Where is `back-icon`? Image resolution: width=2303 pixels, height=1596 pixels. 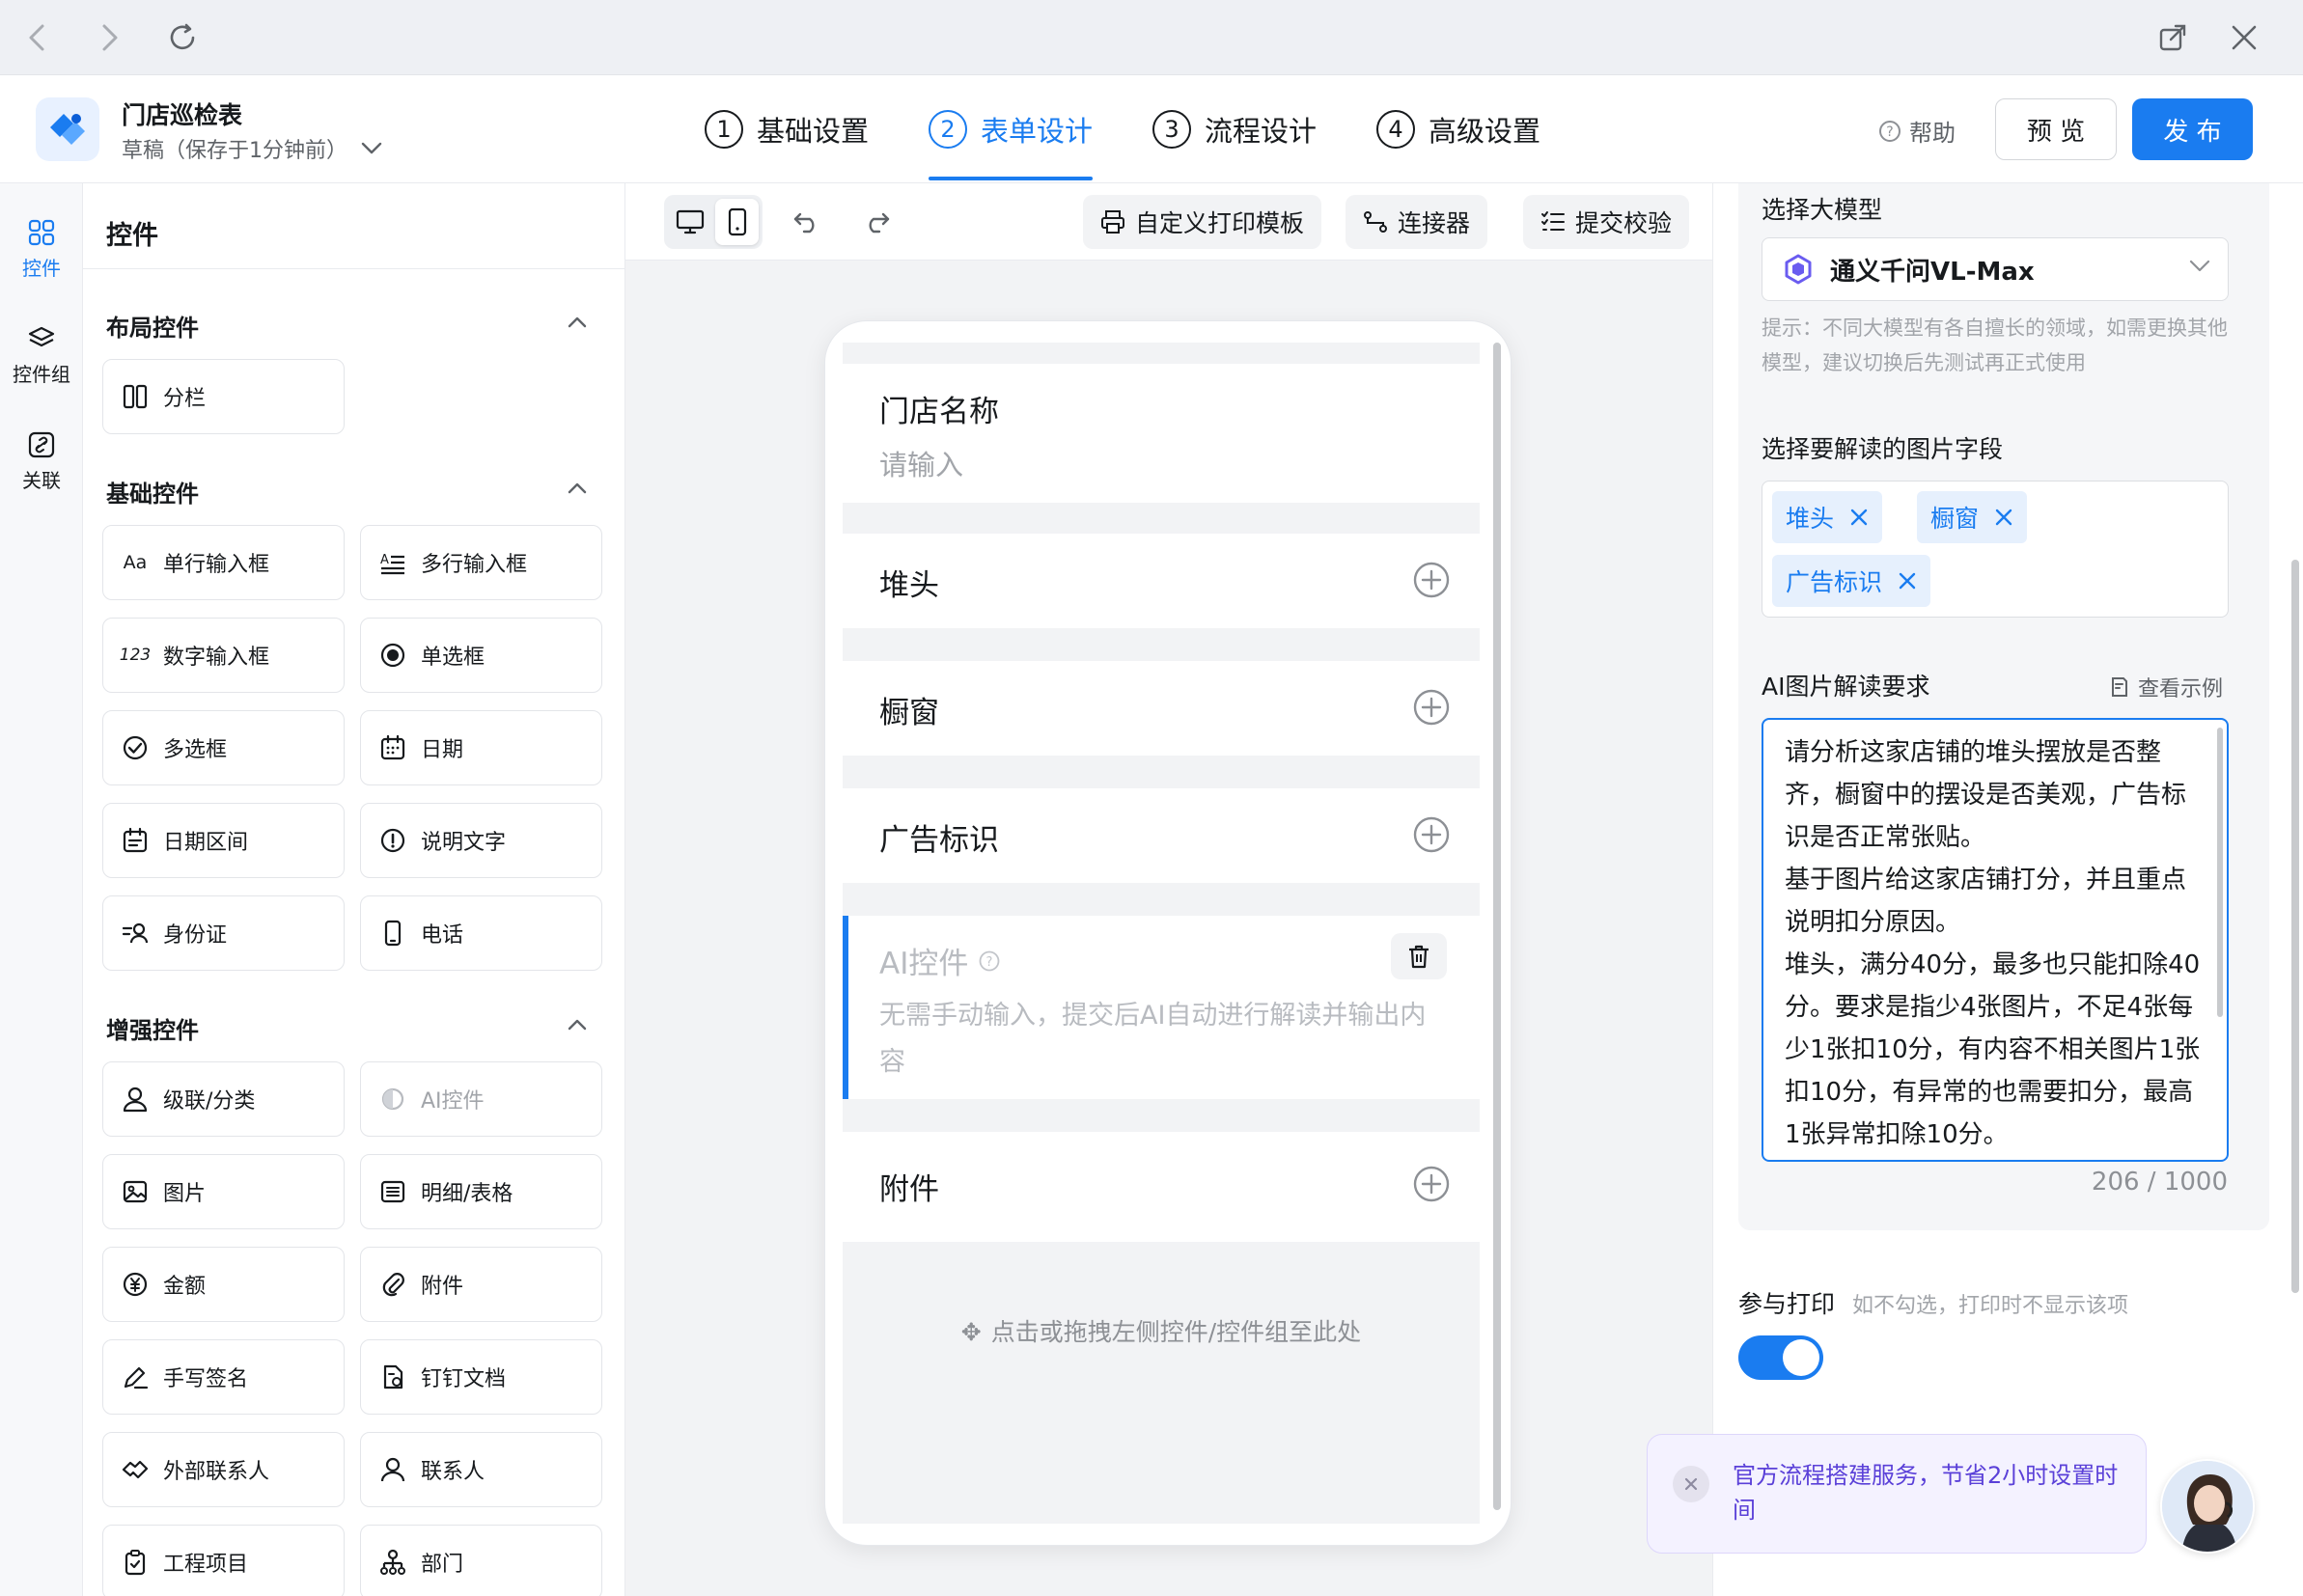
back-icon is located at coordinates (37, 37).